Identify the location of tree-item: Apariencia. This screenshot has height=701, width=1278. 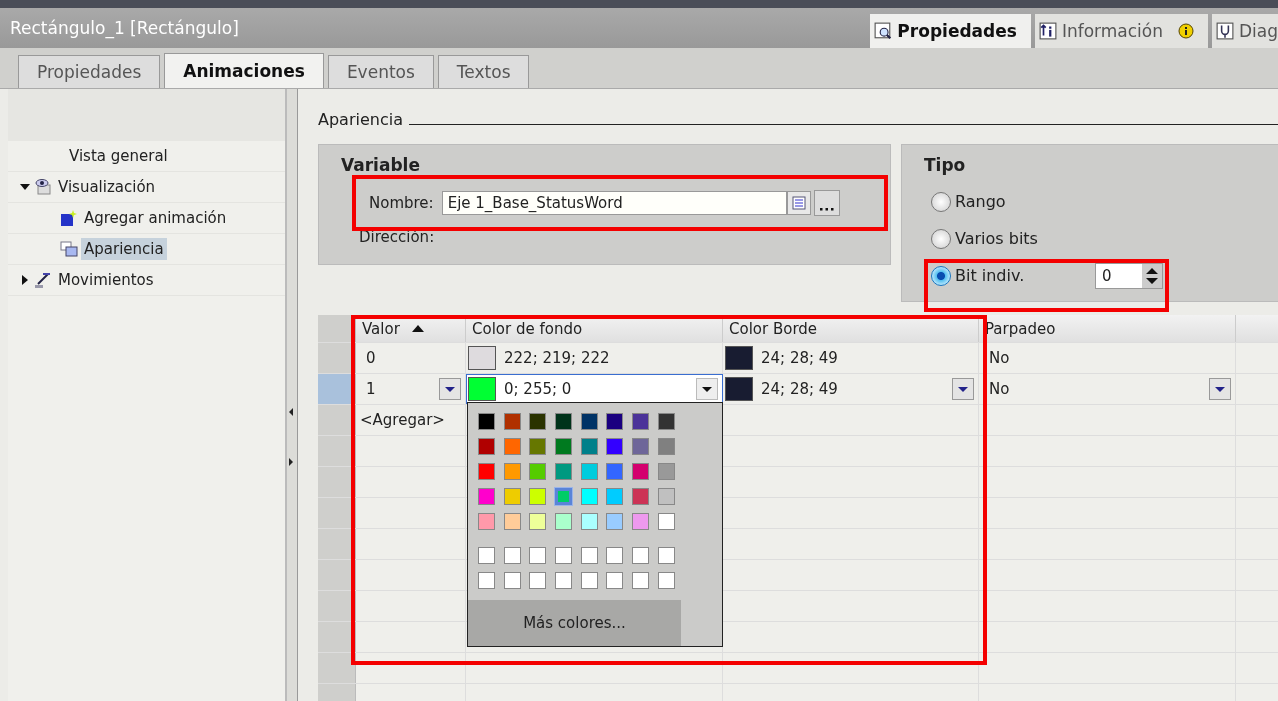
(124, 249).